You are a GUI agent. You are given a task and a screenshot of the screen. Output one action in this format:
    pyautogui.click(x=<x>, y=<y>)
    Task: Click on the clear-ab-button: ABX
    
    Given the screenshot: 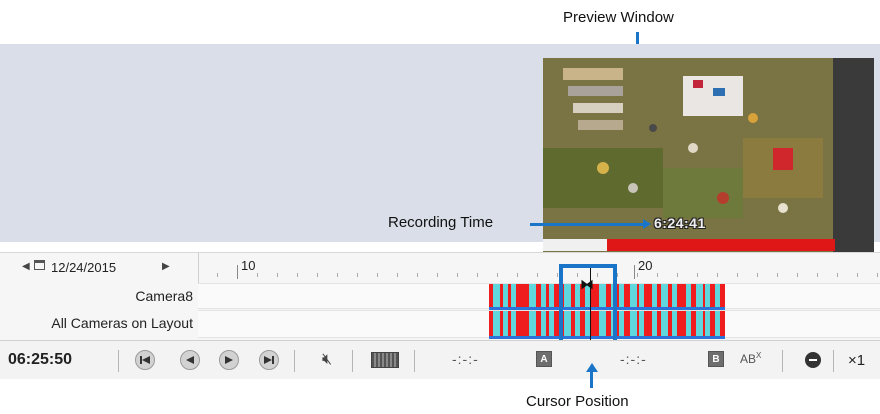 What is the action you would take?
    pyautogui.click(x=750, y=358)
    